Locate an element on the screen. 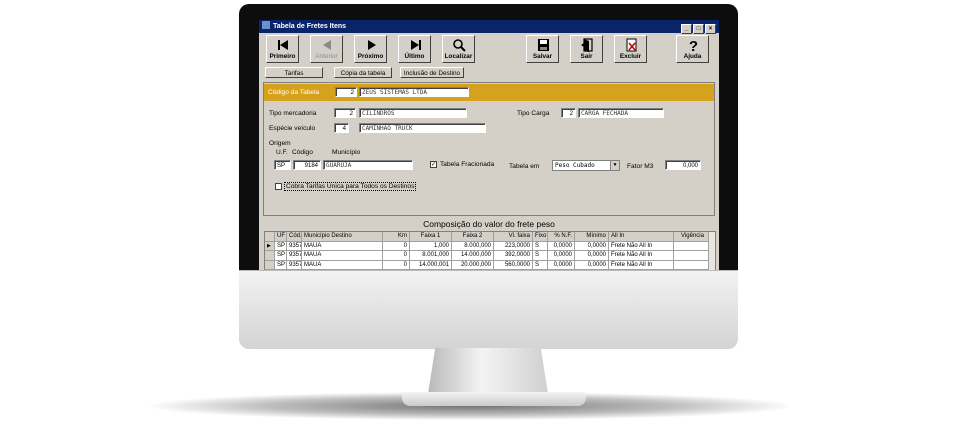 The height and width of the screenshot is (425, 965). grid-column-header: UF is located at coordinates (281, 237).